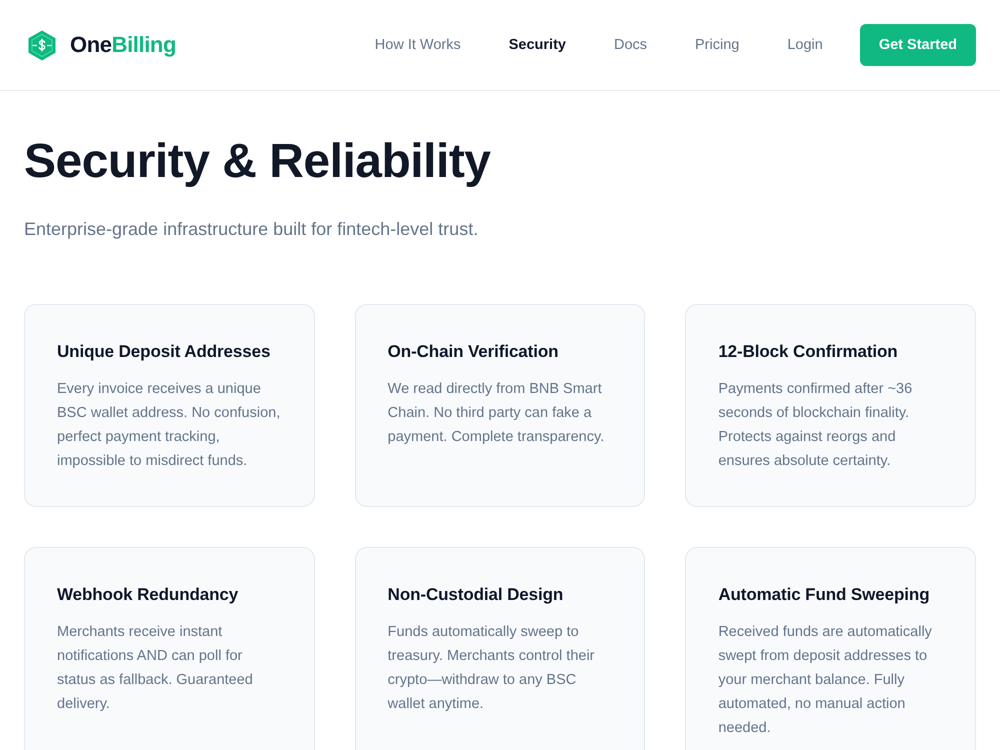  What do you see at coordinates (123, 45) in the screenshot?
I see `brand-name: OneBilling` at bounding box center [123, 45].